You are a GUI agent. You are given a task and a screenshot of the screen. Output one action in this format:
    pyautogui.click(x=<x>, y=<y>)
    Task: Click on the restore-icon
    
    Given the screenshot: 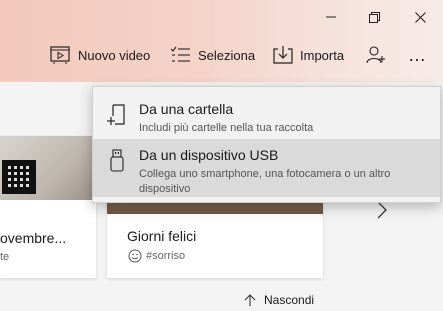 What is the action you would take?
    pyautogui.click(x=374, y=17)
    